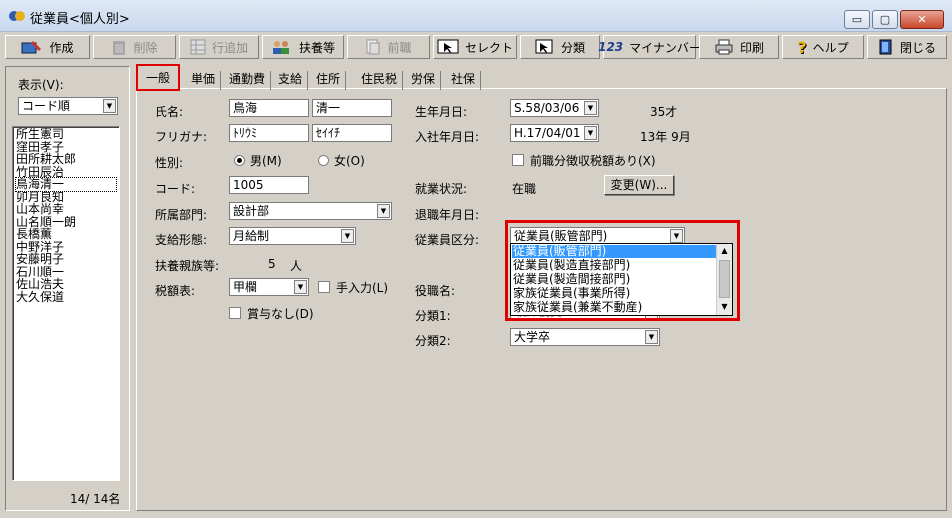 The height and width of the screenshot is (518, 952). Describe the element at coordinates (323, 160) in the screenshot. I see `gender-female-radio` at that location.